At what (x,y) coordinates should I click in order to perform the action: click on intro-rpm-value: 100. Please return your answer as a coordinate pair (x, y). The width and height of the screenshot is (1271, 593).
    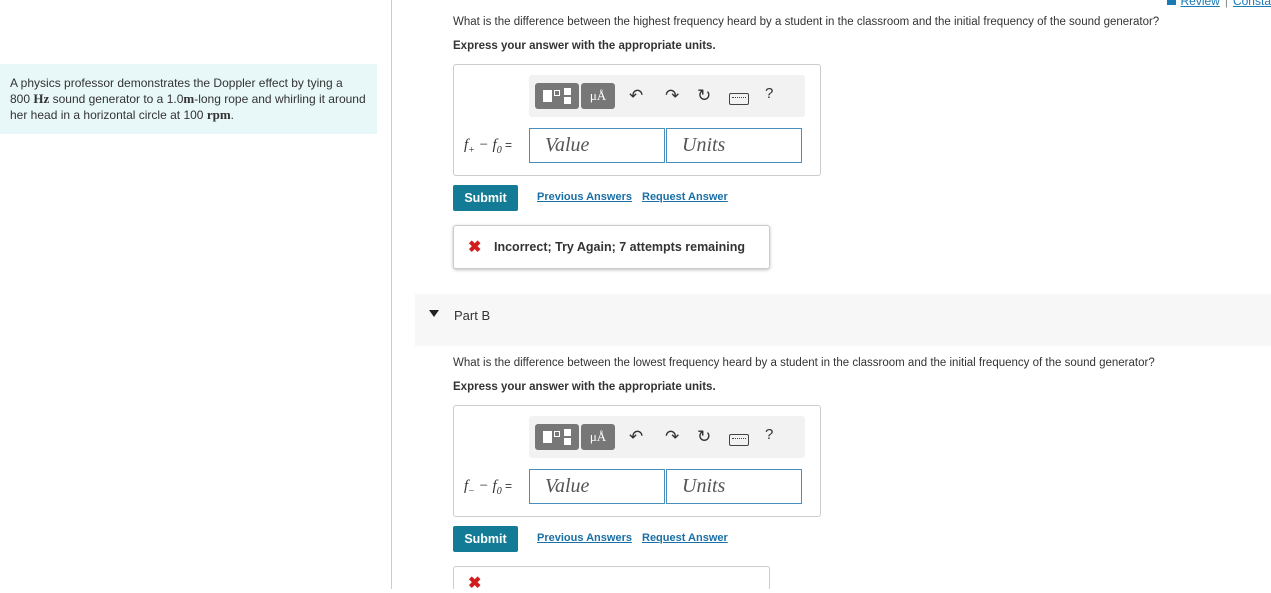
    Looking at the image, I should click on (193, 115).